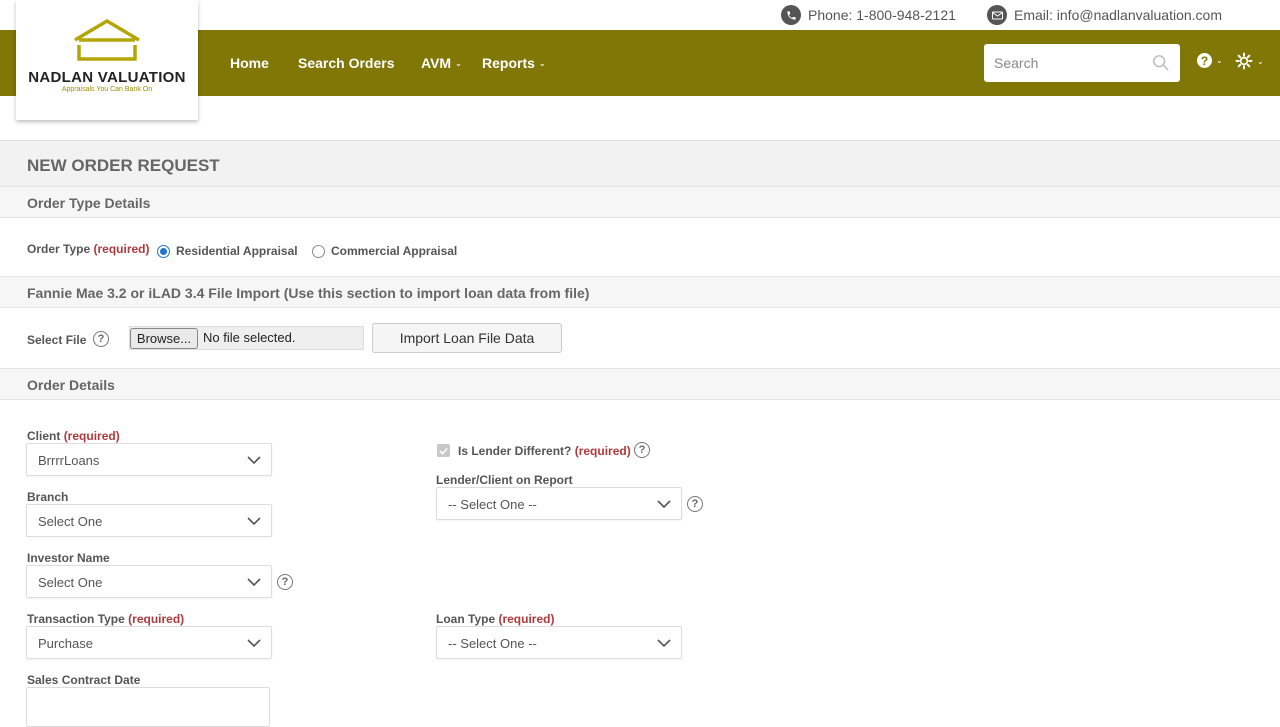 The width and height of the screenshot is (1280, 727). I want to click on investor-select: Select One, so click(149, 581).